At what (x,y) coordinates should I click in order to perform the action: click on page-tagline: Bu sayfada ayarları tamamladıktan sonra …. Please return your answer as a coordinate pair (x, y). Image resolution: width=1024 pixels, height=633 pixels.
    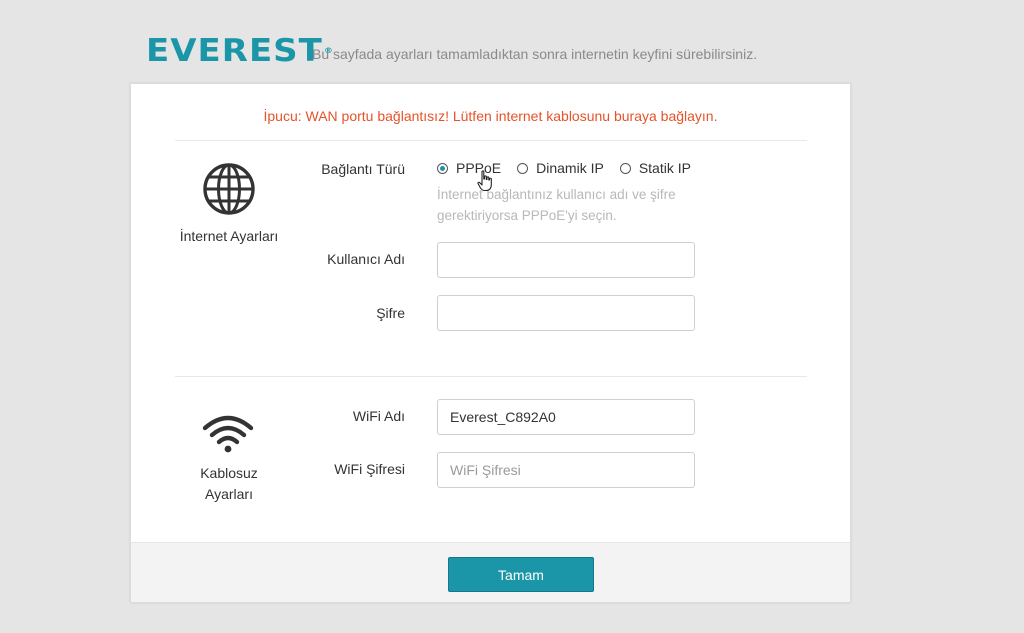
    Looking at the image, I should click on (535, 54).